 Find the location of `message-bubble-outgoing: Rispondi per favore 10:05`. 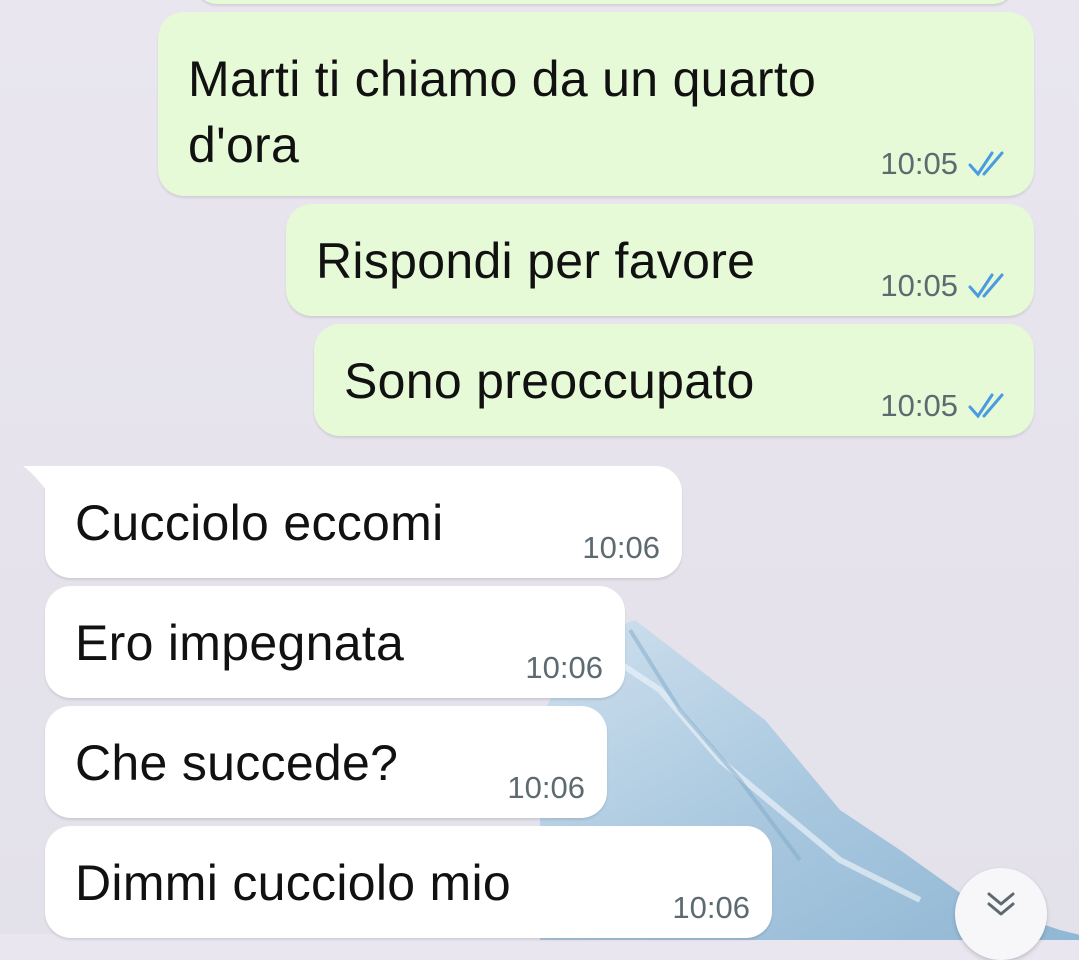

message-bubble-outgoing: Rispondi per favore 10:05 is located at coordinates (660, 260).